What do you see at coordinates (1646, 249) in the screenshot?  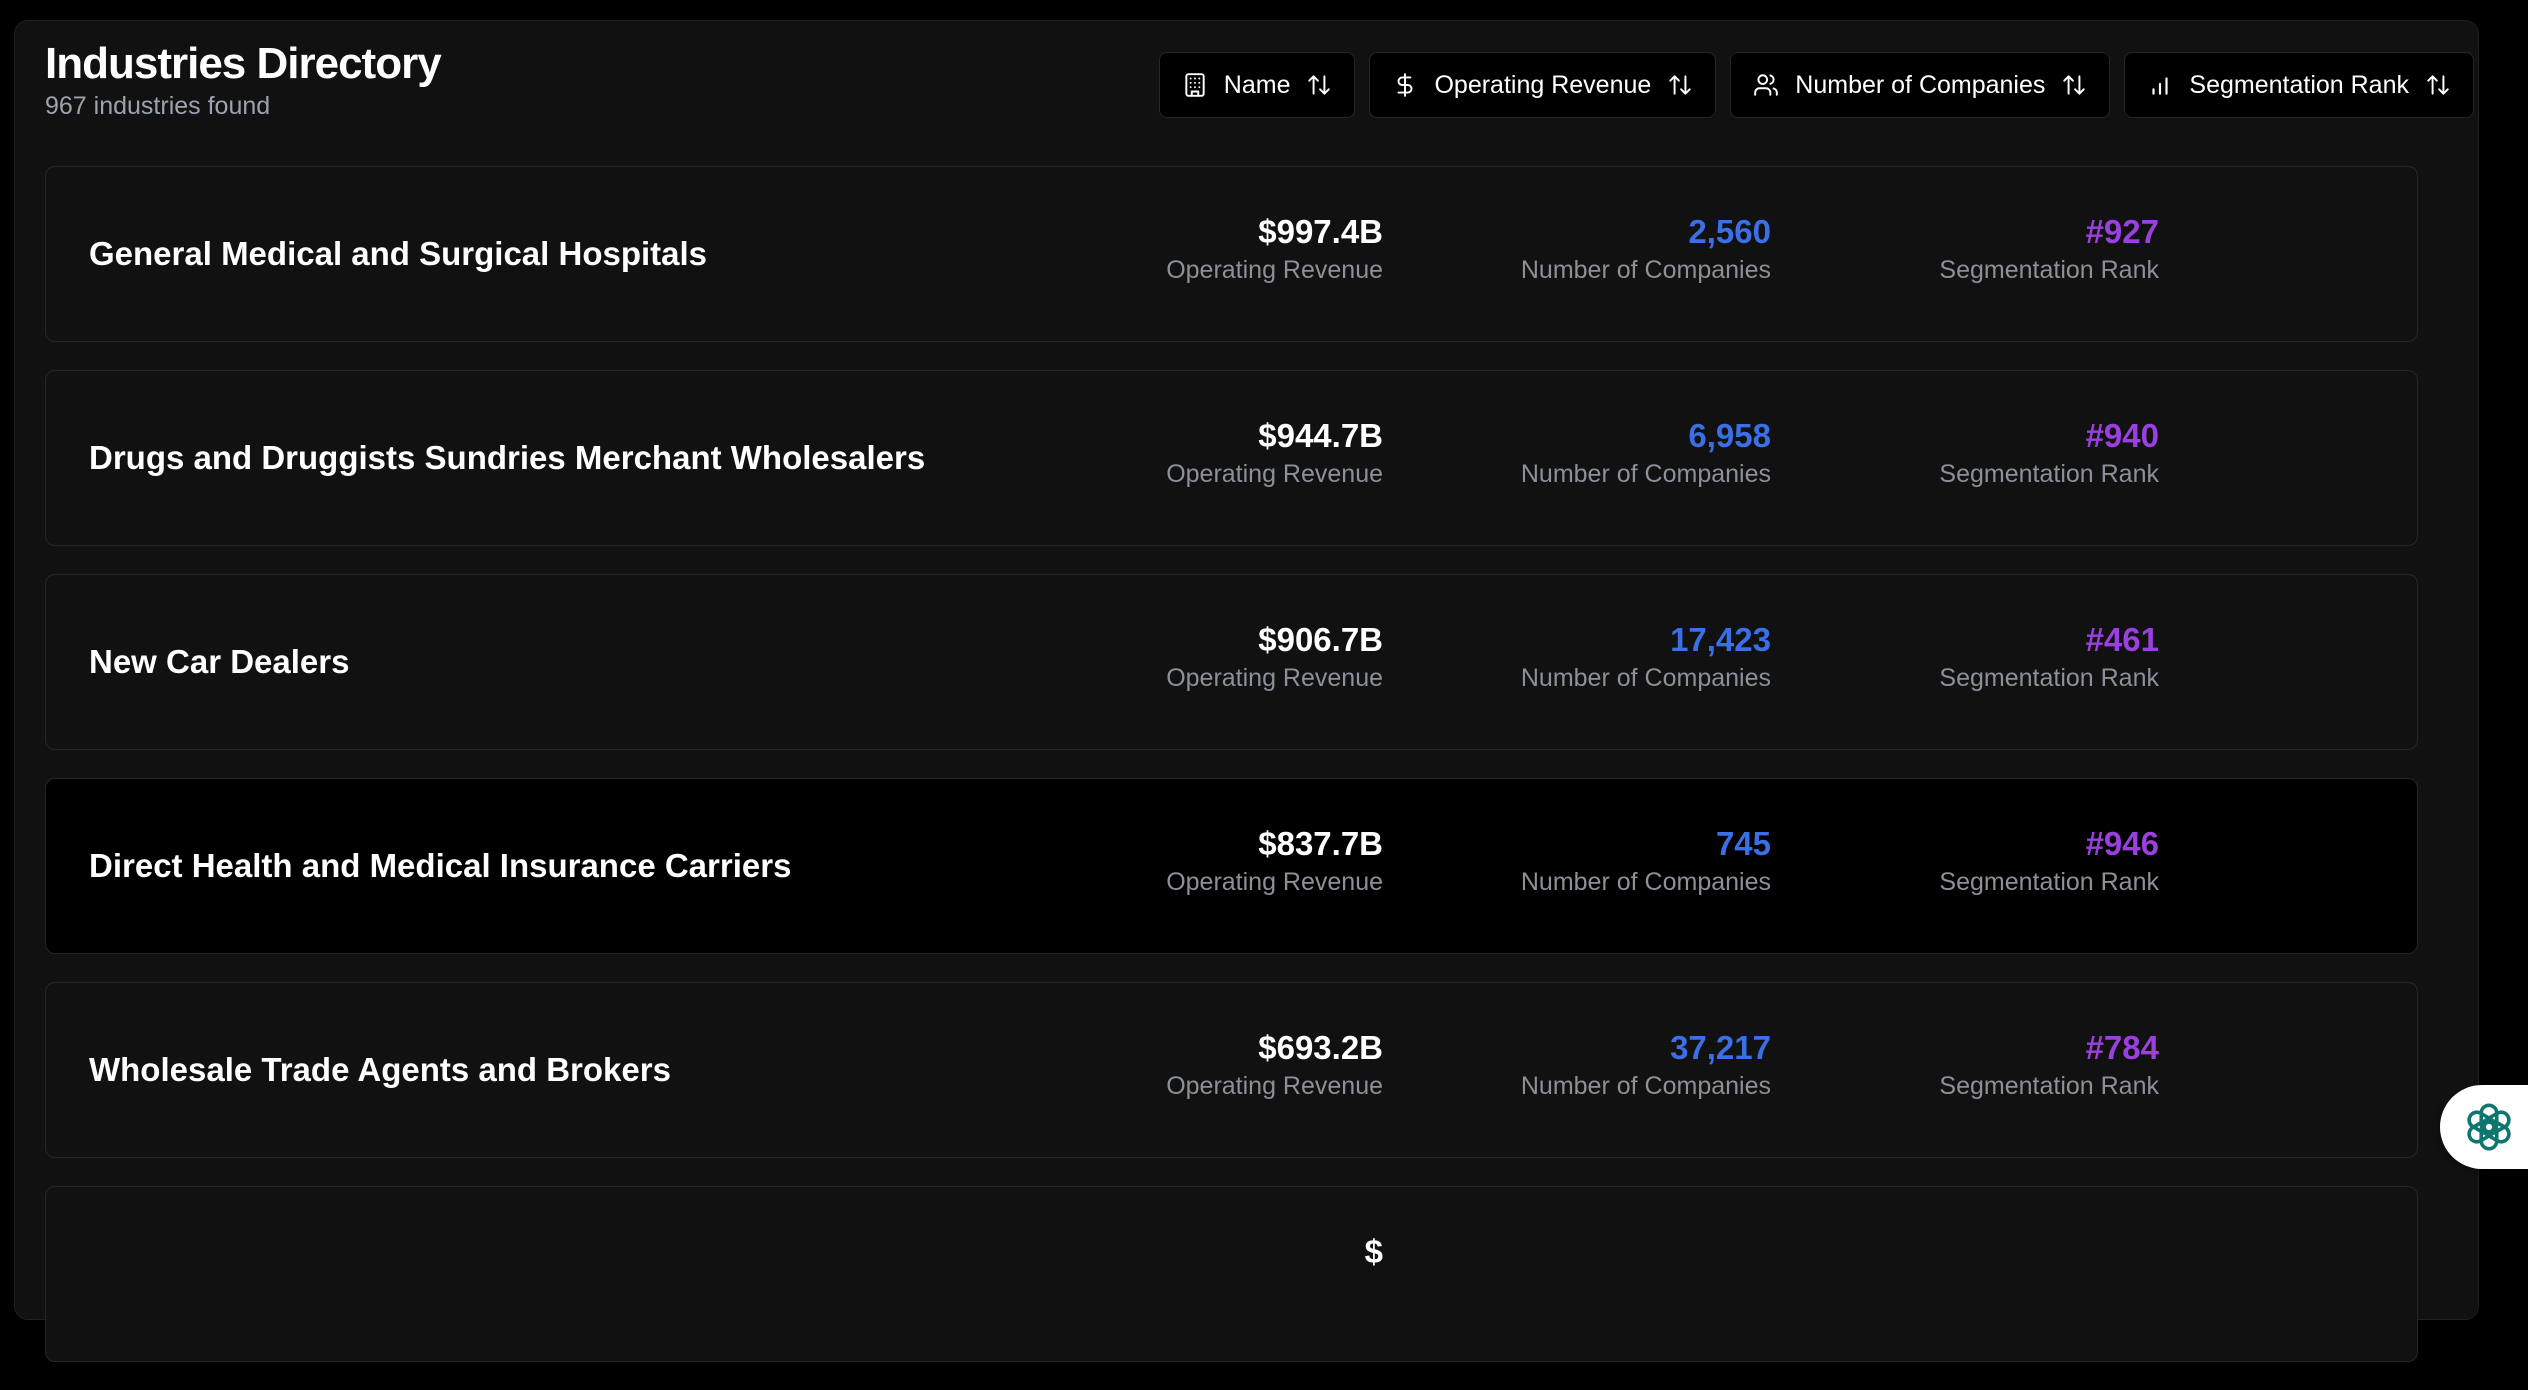 I see `company-count-metric: 2,560 Number of Companies` at bounding box center [1646, 249].